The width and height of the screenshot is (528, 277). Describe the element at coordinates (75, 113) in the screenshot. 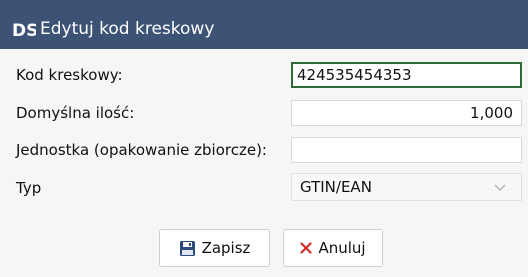

I see `default-quantity-label: Domyślna ilość:` at that location.